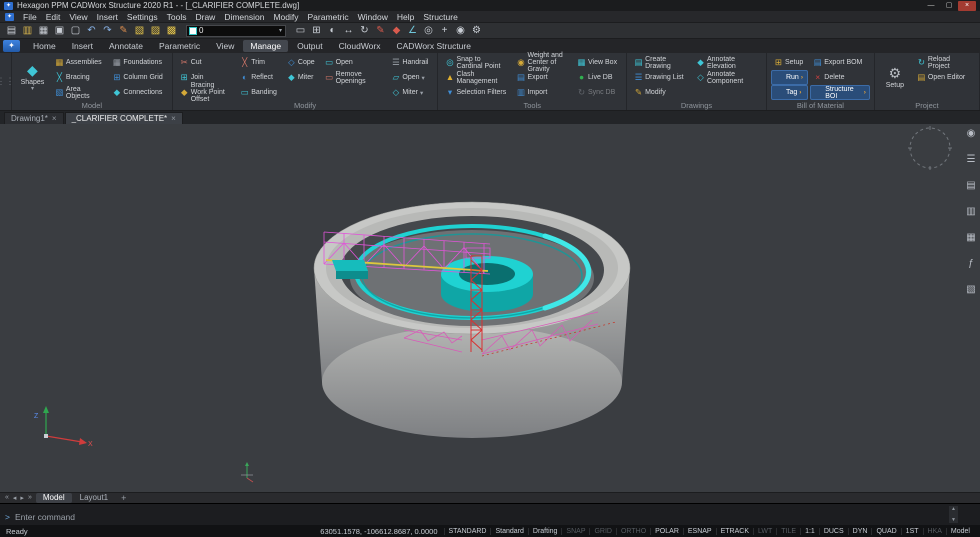 The height and width of the screenshot is (537, 980). I want to click on status-toggle: 1ST, so click(911, 531).